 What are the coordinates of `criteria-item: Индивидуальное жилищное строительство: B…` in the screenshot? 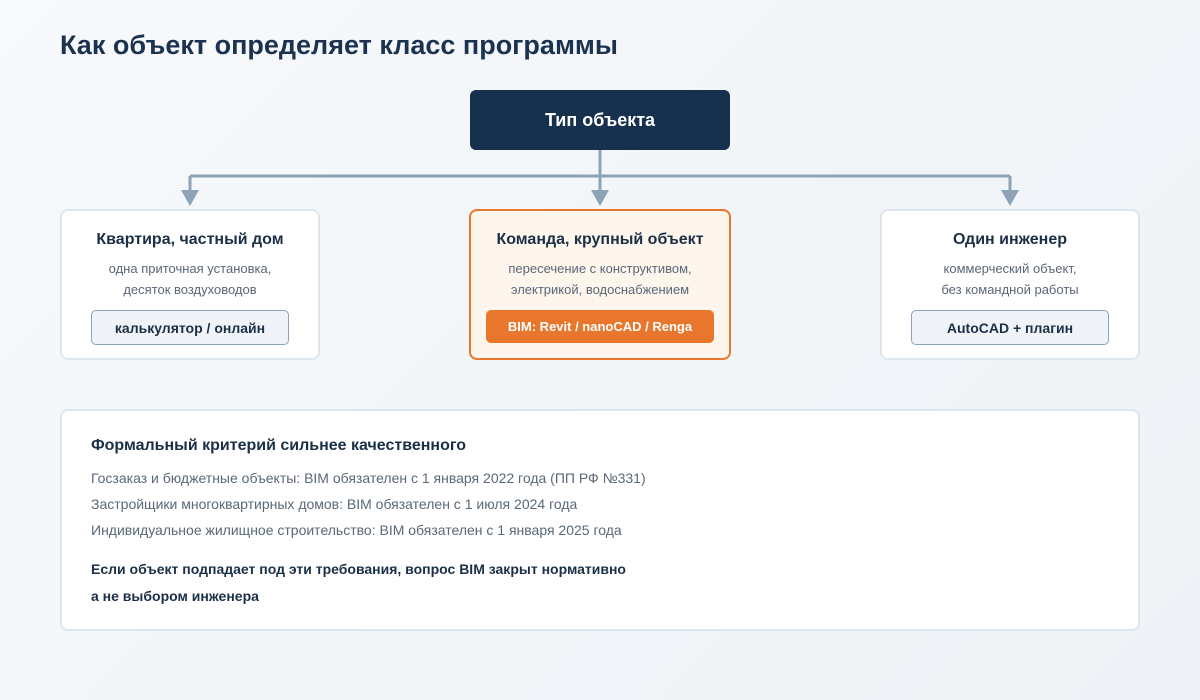 It's located at (356, 530).